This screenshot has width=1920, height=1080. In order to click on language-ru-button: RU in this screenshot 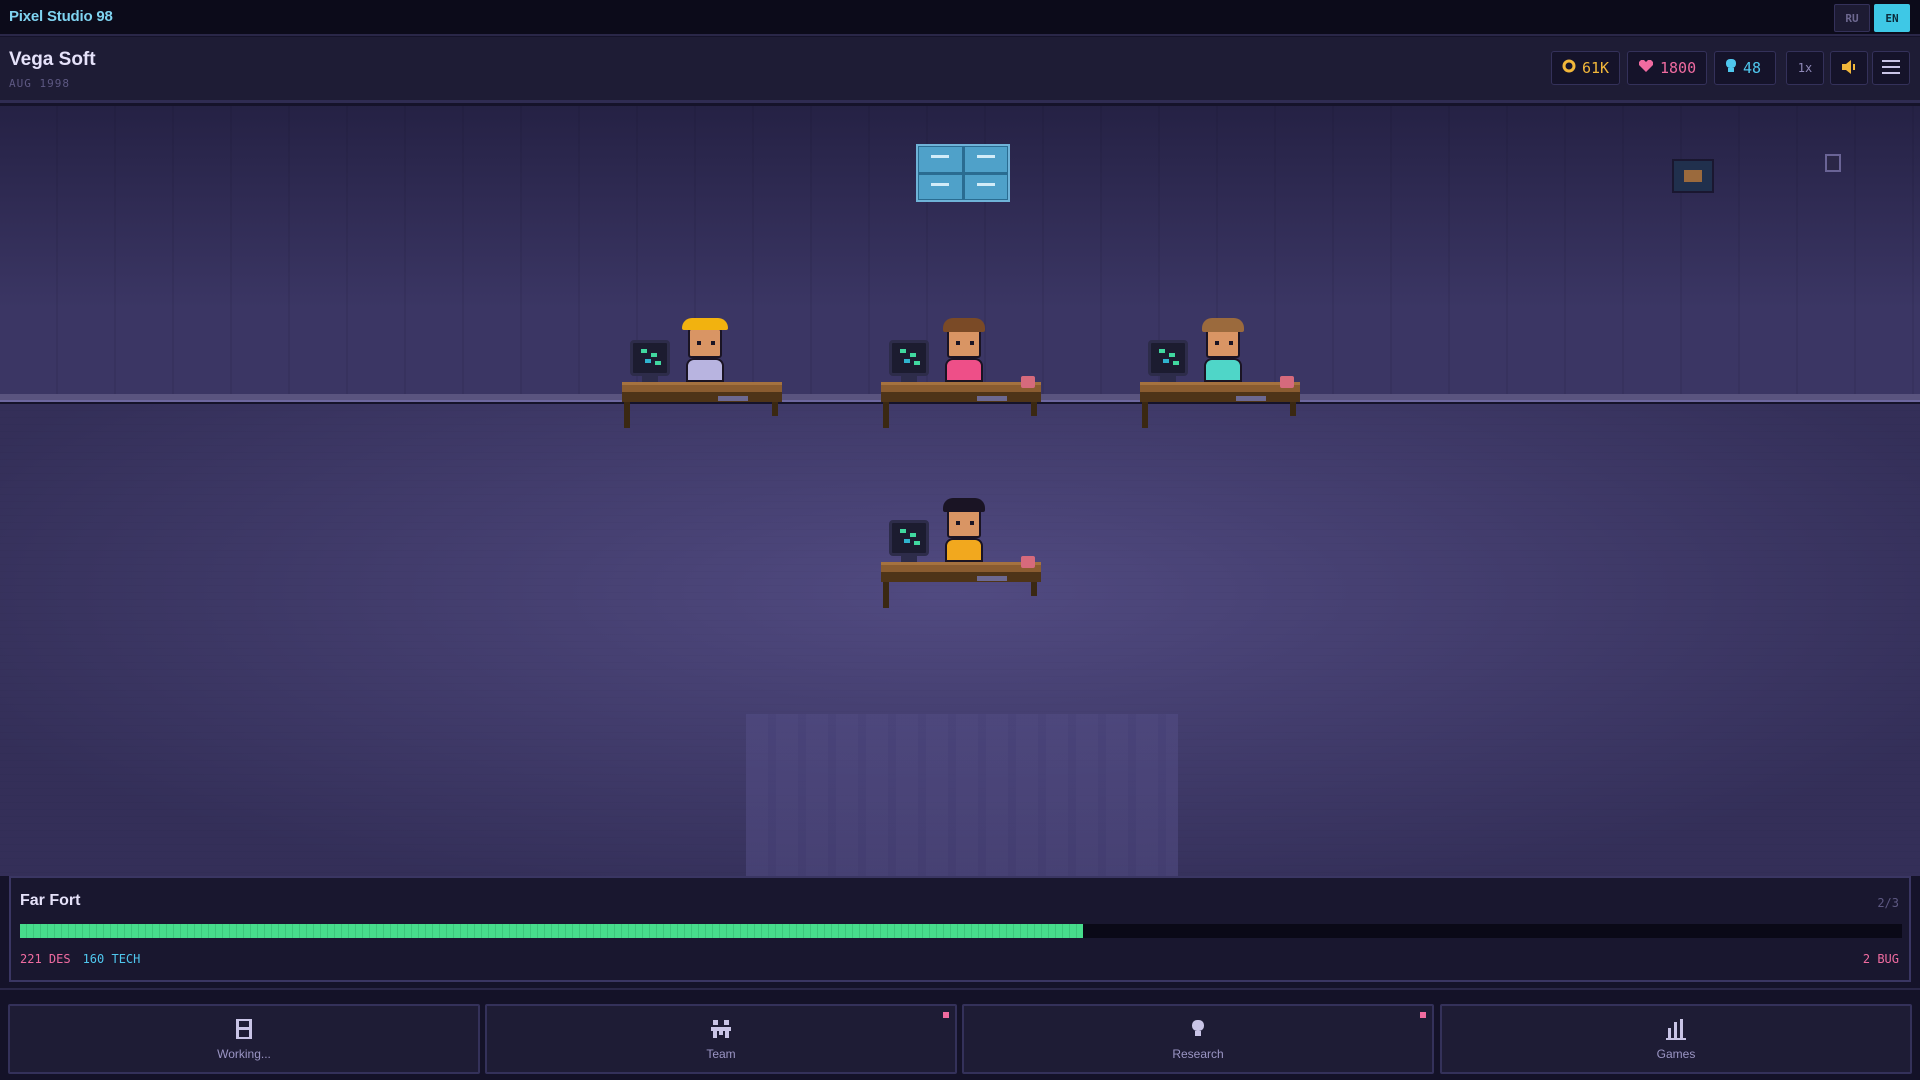, I will do `click(1852, 18)`.